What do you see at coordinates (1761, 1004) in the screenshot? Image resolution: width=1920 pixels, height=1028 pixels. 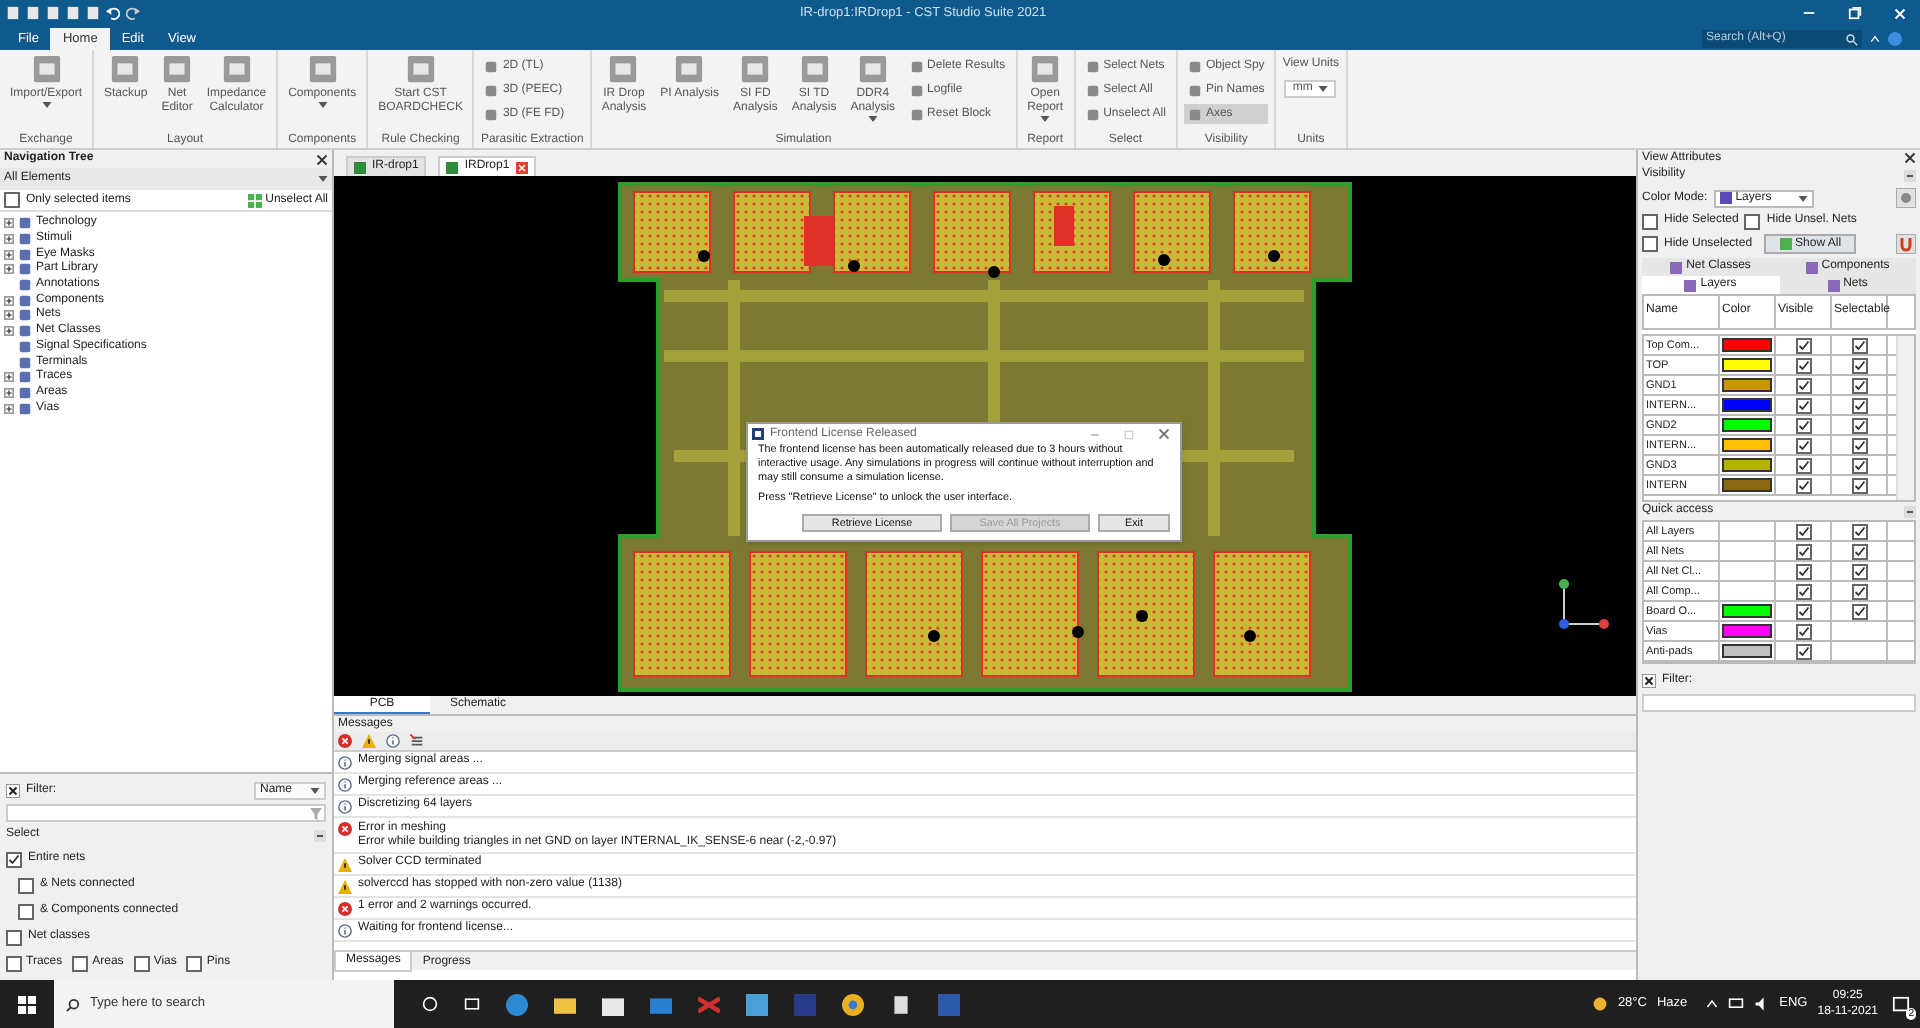 I see `speaker-icon` at bounding box center [1761, 1004].